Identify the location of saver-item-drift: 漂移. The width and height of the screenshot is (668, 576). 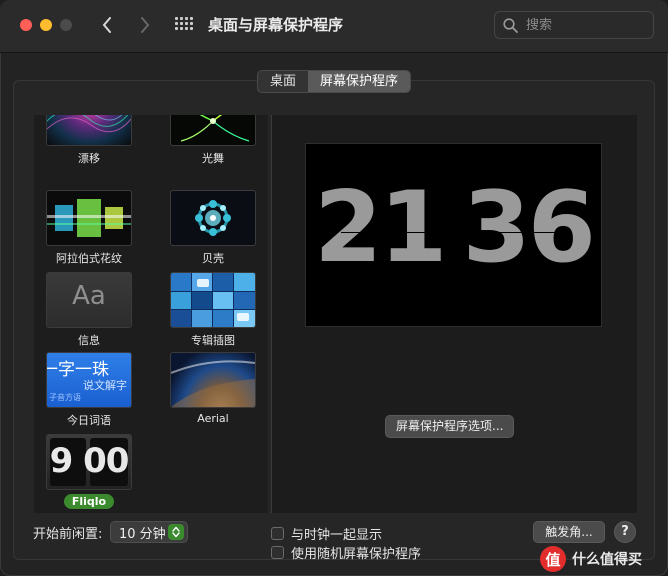
(89, 140).